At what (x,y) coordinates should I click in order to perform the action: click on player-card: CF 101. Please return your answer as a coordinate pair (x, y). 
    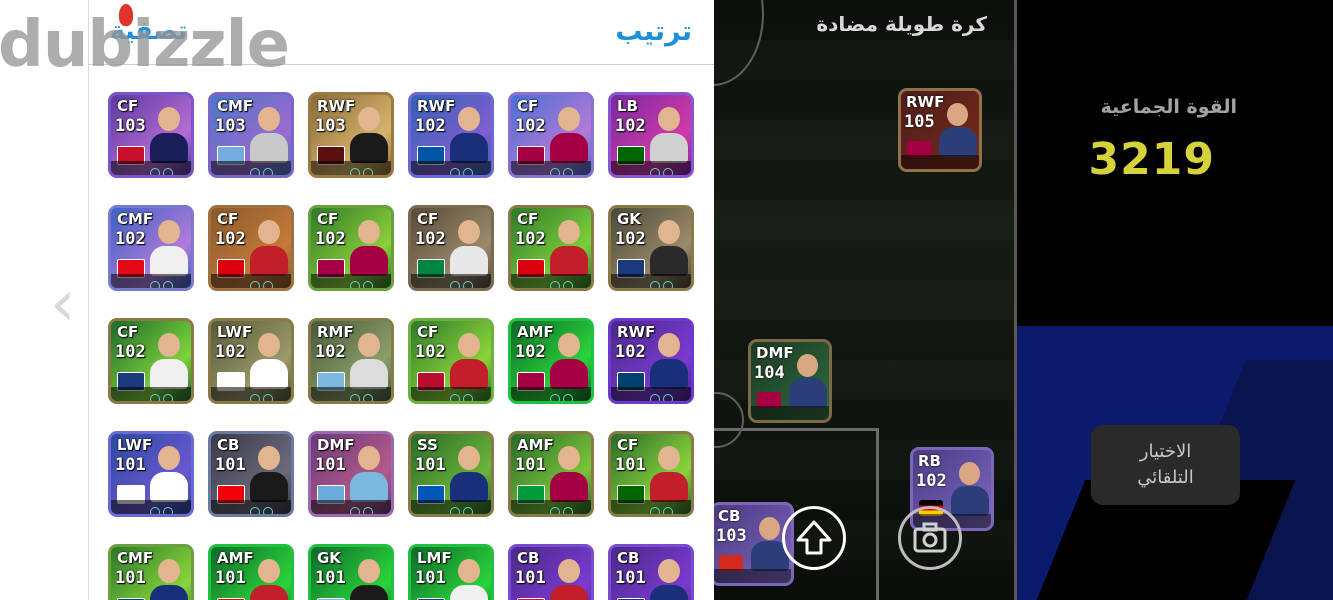
    Looking at the image, I should click on (651, 474).